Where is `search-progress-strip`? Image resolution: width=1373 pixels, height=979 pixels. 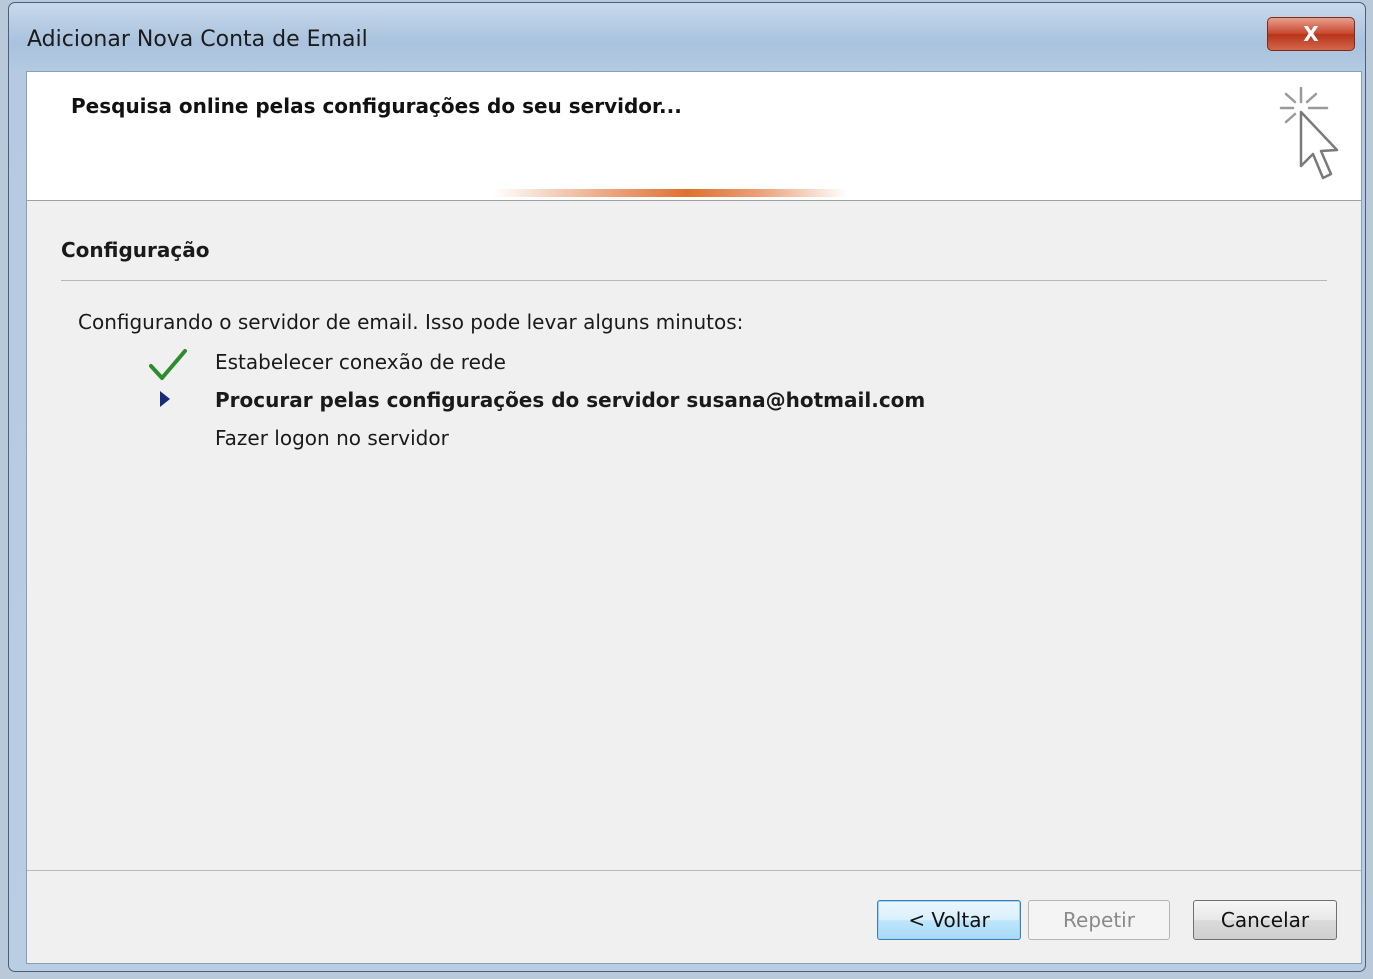 search-progress-strip is located at coordinates (670, 193).